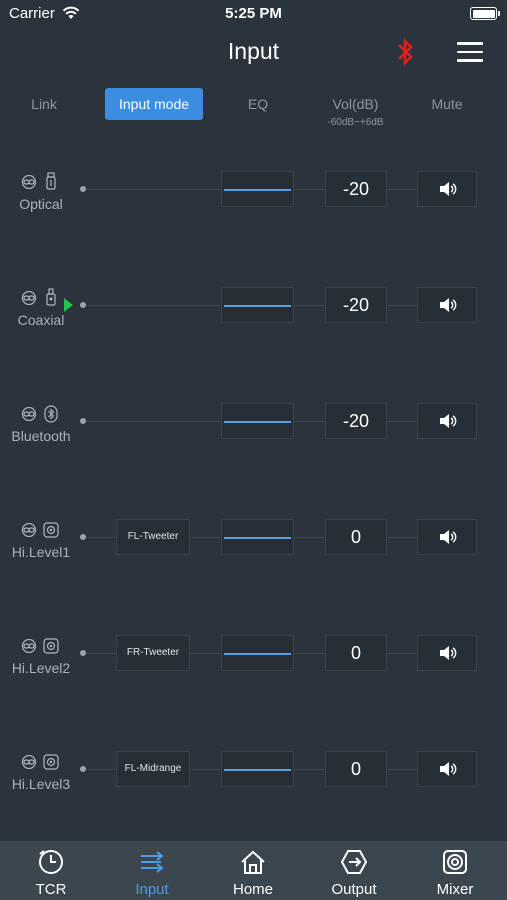 Image resolution: width=507 pixels, height=900 pixels. Describe the element at coordinates (41, 668) in the screenshot. I see `input-label: Hi.Level2` at that location.